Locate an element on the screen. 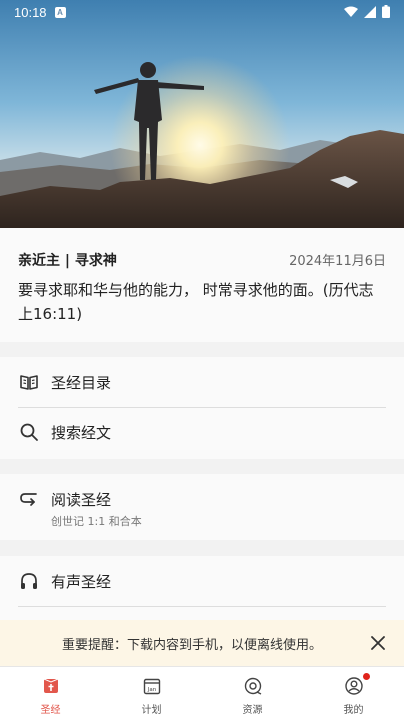 The height and width of the screenshot is (720, 404). notification-icon: A is located at coordinates (60, 12).